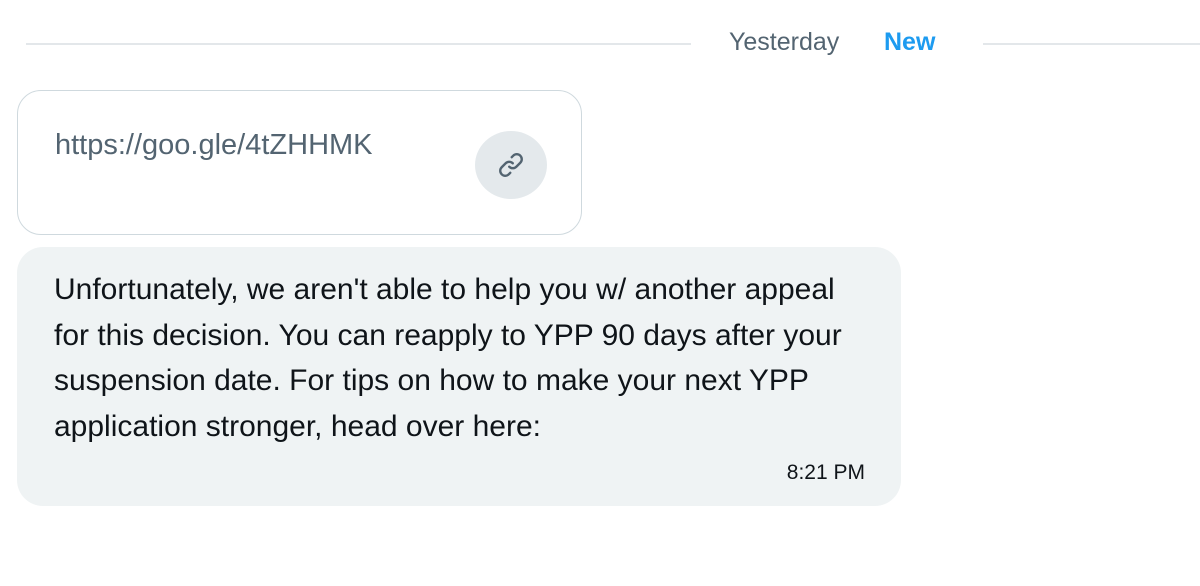 The width and height of the screenshot is (1200, 586). I want to click on new-badge: New, so click(910, 42).